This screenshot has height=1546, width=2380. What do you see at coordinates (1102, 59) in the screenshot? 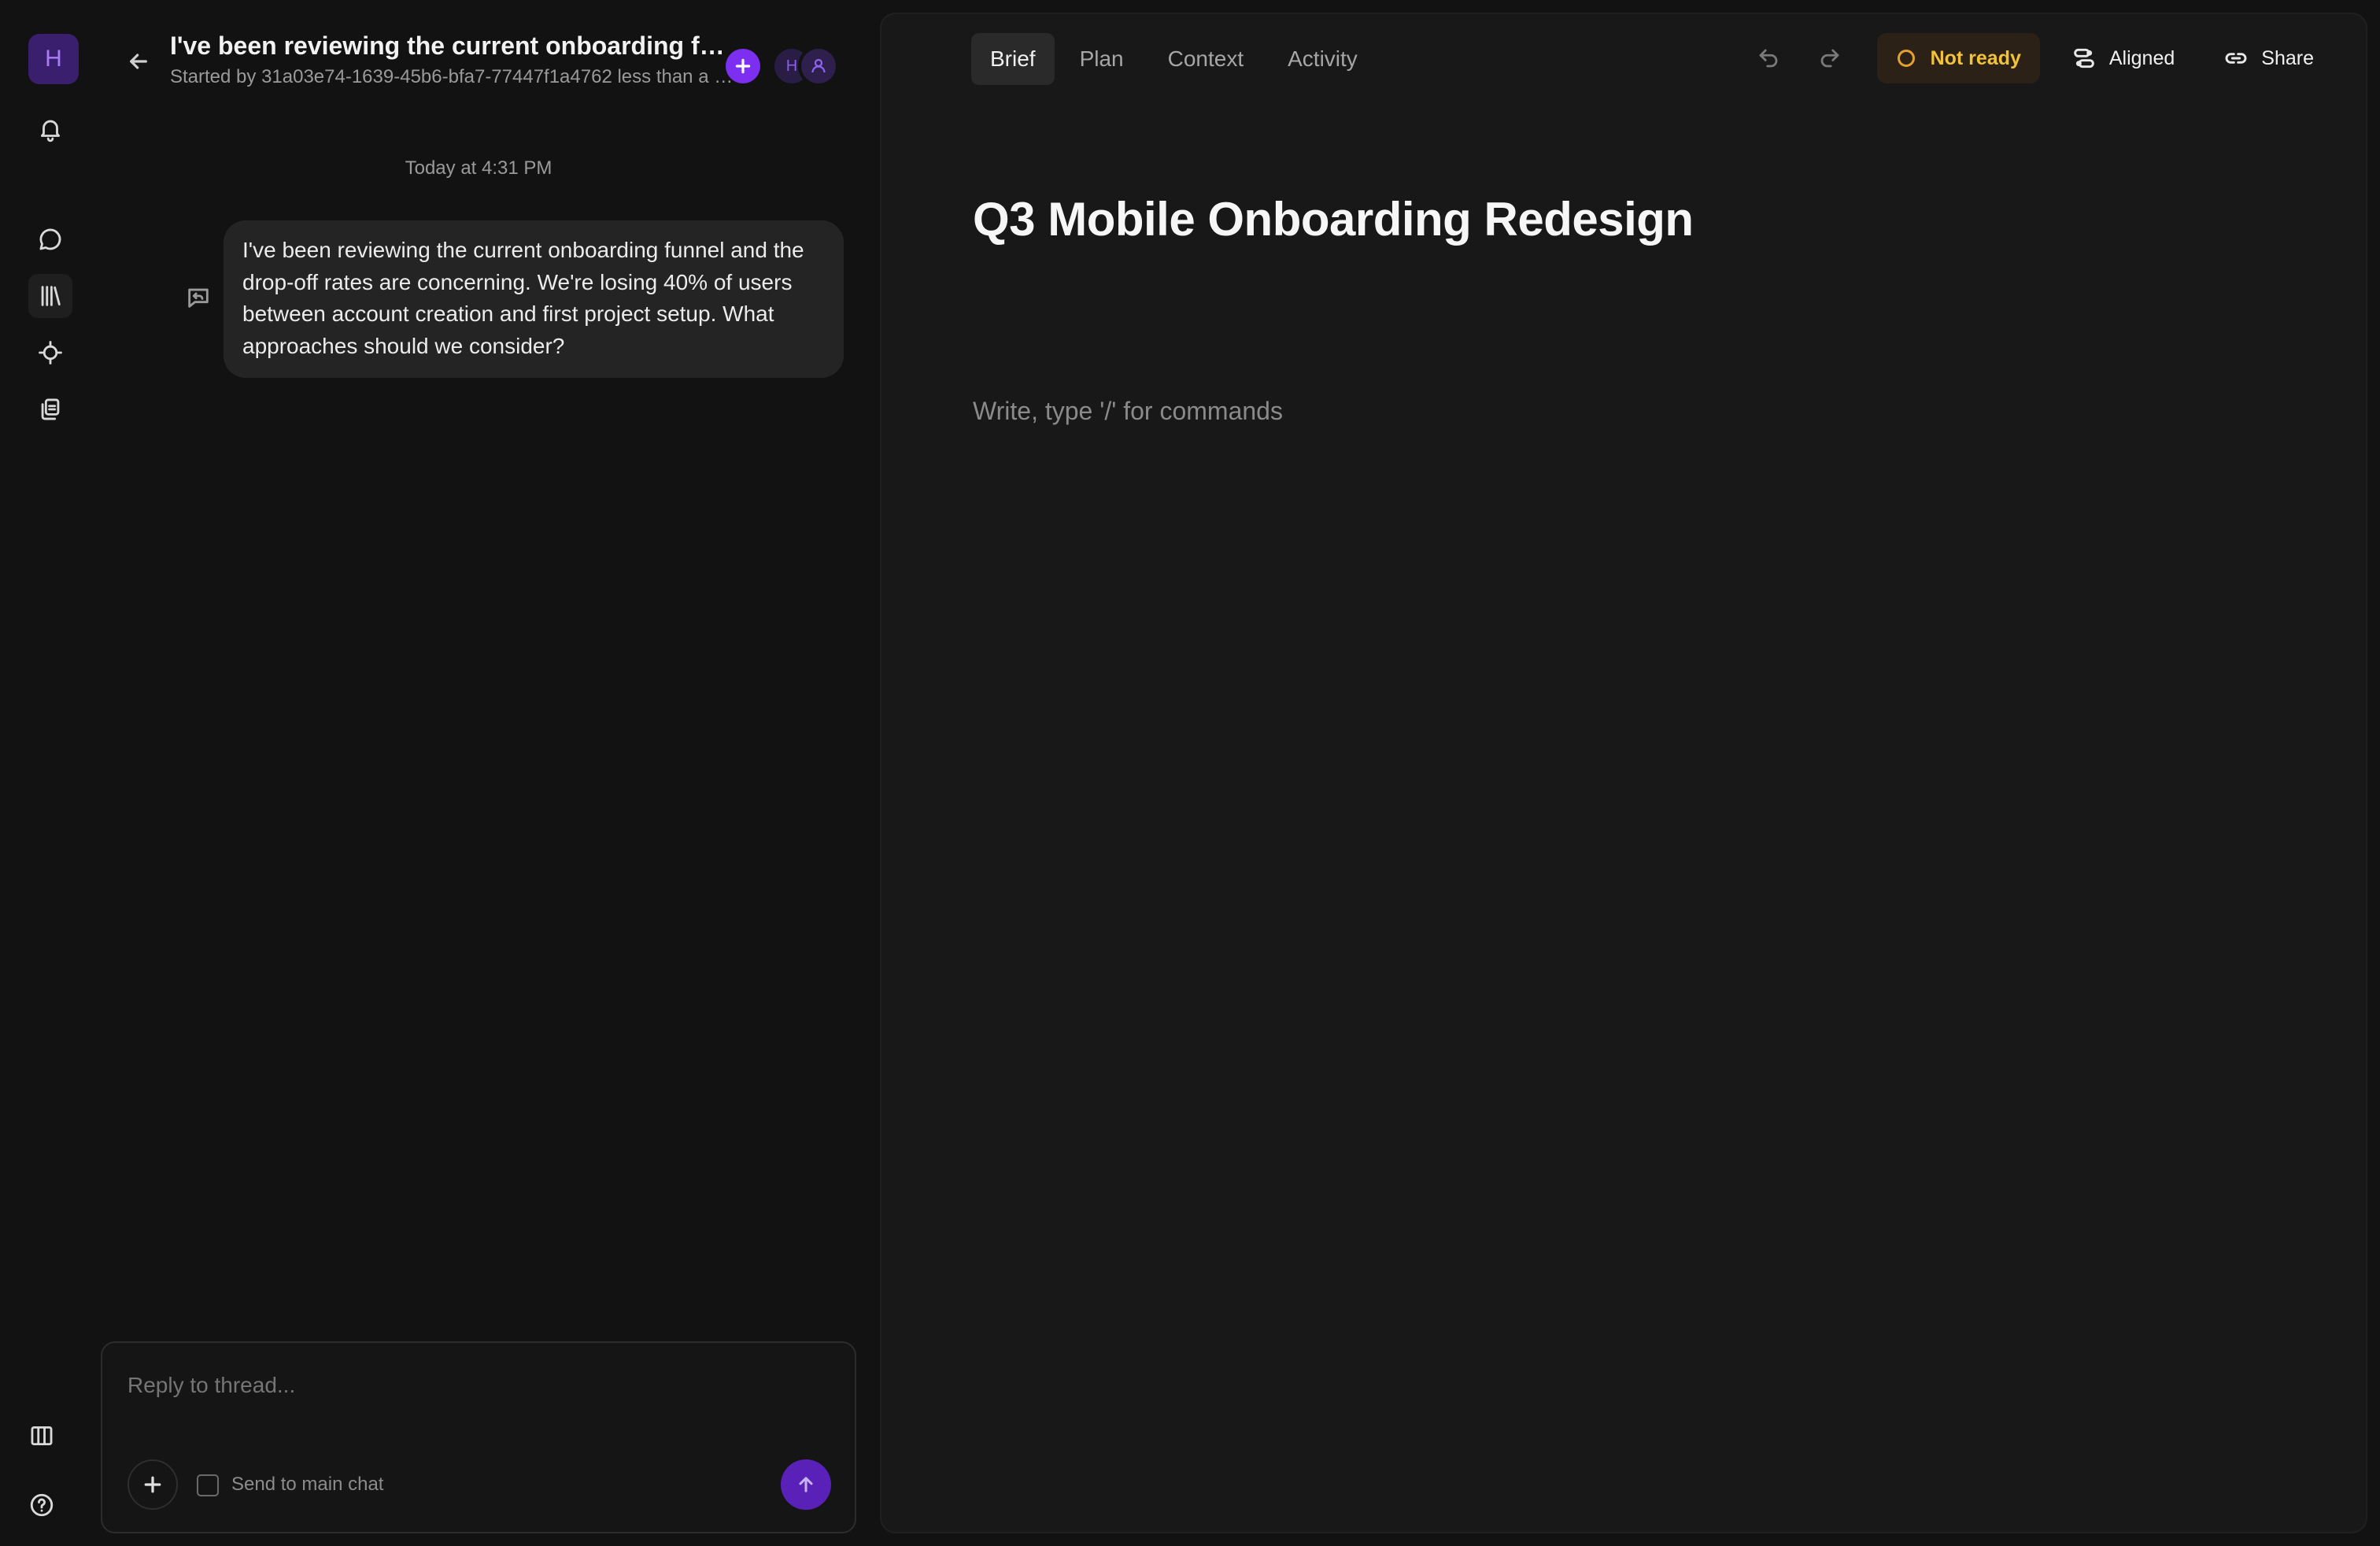
I see `tab-plan: Plan` at bounding box center [1102, 59].